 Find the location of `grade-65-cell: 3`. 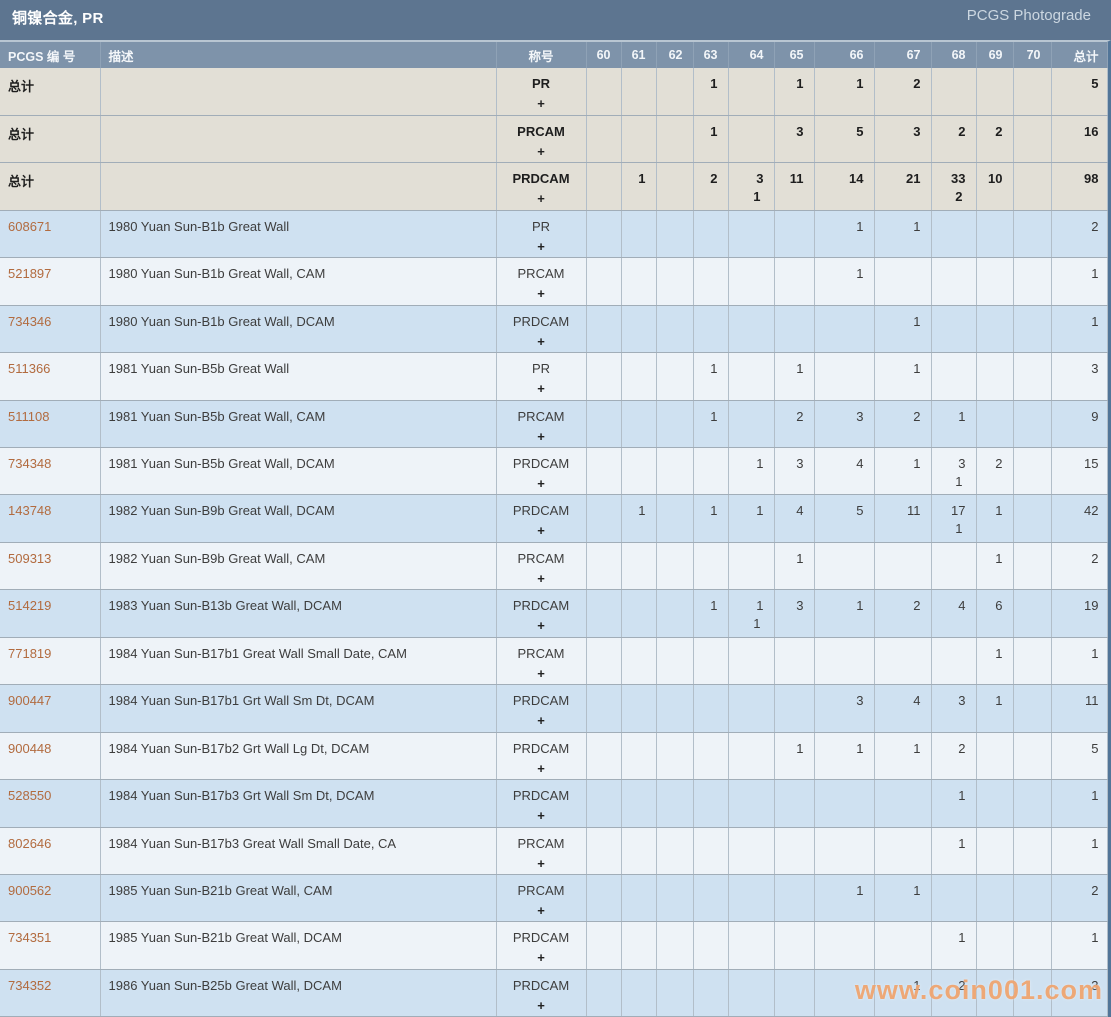

grade-65-cell: 3 is located at coordinates (794, 471).